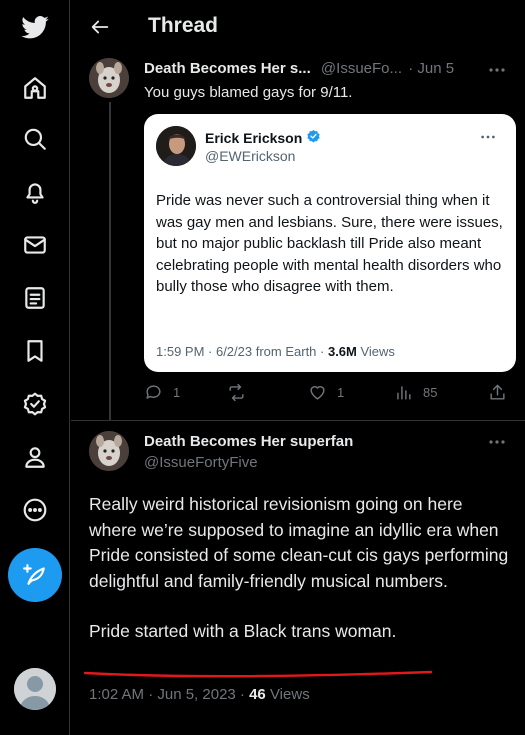 Image resolution: width=525 pixels, height=735 pixels. What do you see at coordinates (431, 68) in the screenshot?
I see `tweet1-date: · Jun 5` at bounding box center [431, 68].